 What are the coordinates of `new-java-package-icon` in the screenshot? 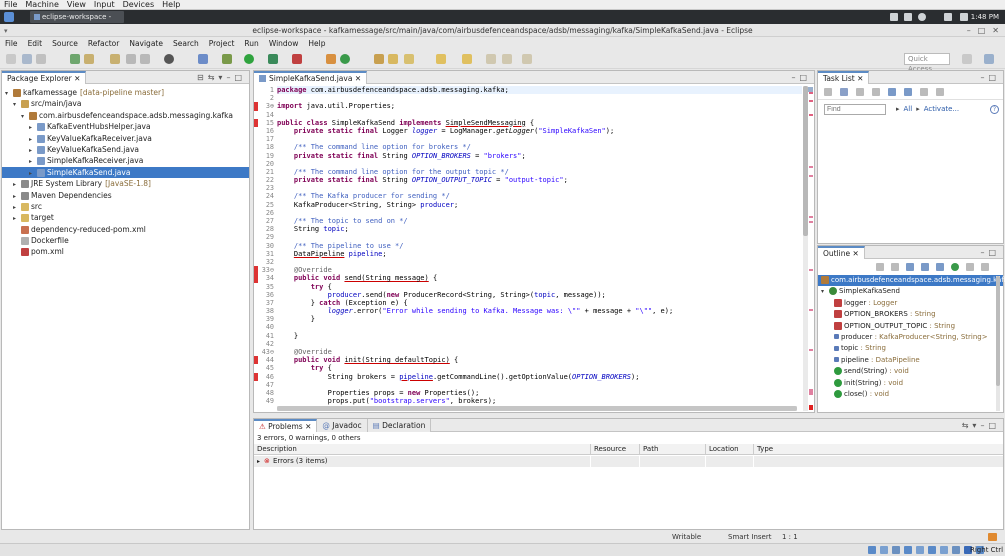 It's located at (331, 59).